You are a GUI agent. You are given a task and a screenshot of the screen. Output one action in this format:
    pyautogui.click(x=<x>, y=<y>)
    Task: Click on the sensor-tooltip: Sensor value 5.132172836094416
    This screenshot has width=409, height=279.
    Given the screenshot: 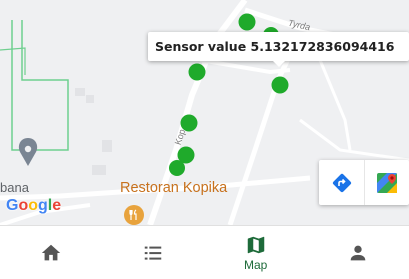 What is the action you would take?
    pyautogui.click(x=278, y=46)
    